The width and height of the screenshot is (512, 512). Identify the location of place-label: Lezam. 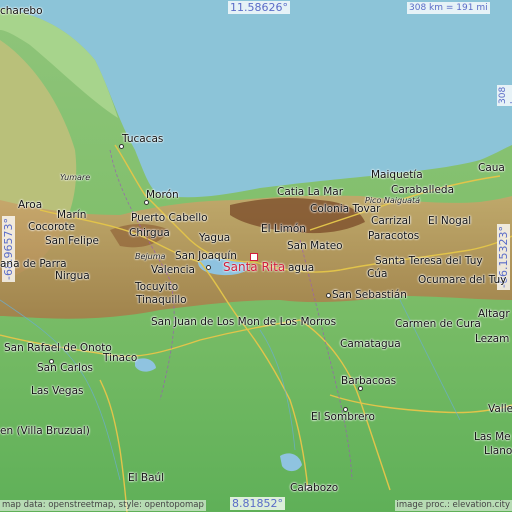
(492, 339).